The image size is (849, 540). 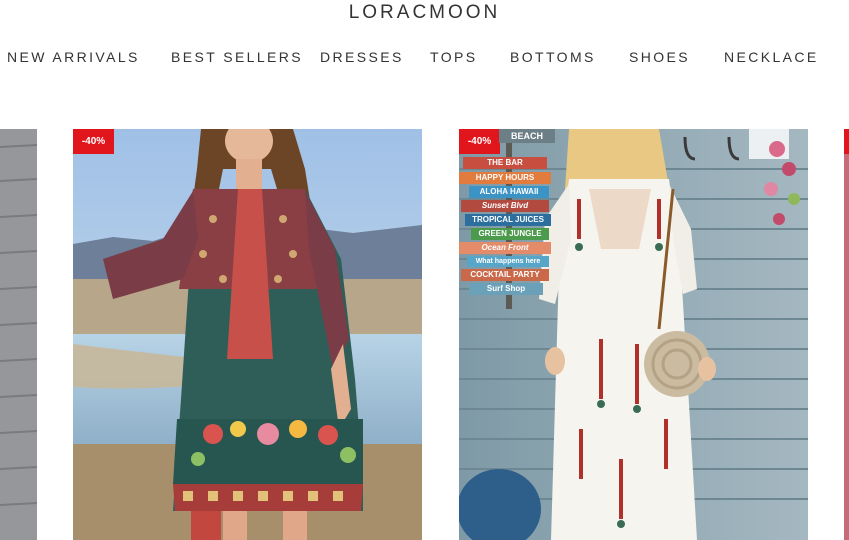 I want to click on nav-item-best-sellers: BEST SELLERS, so click(x=237, y=57).